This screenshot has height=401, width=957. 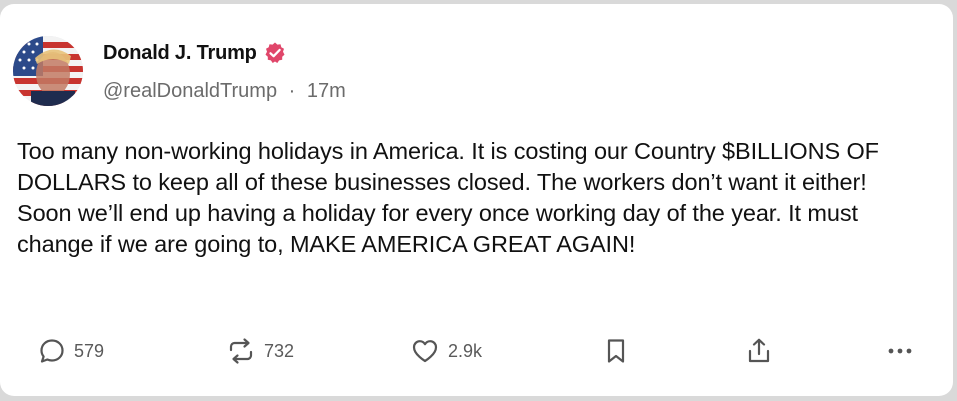 I want to click on repost-button: 732, so click(x=260, y=351).